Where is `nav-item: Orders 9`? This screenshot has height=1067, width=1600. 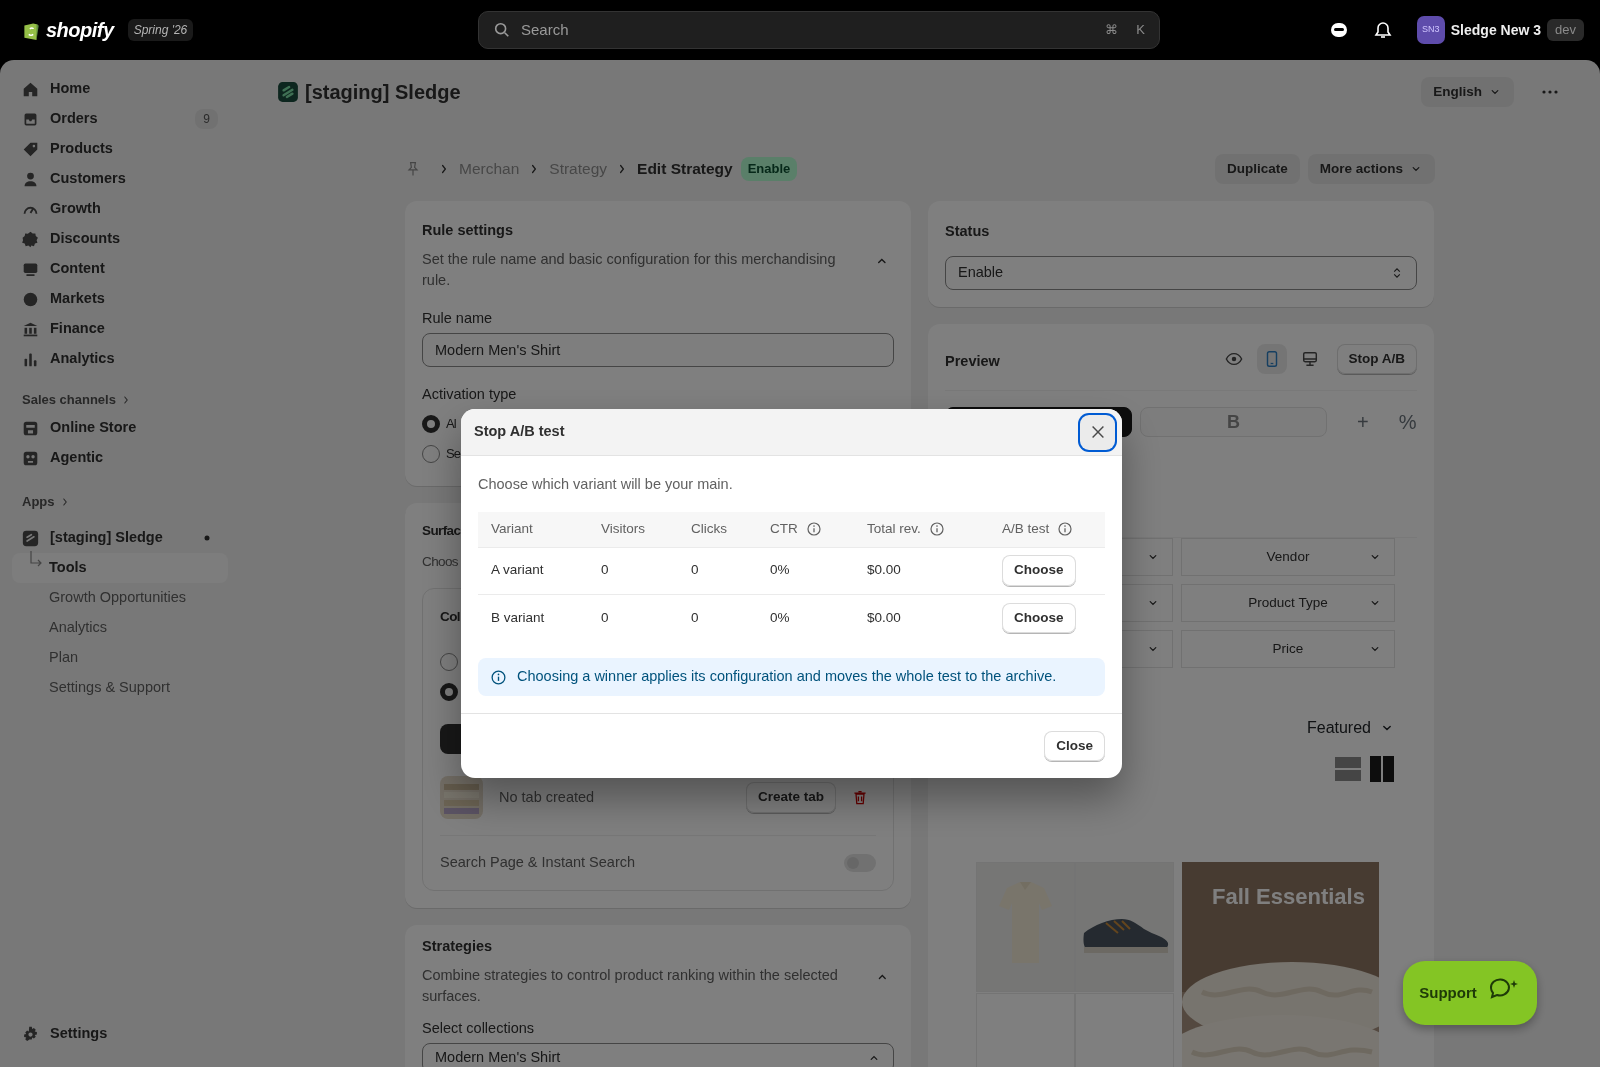
nav-item: Orders 9 is located at coordinates (120, 119).